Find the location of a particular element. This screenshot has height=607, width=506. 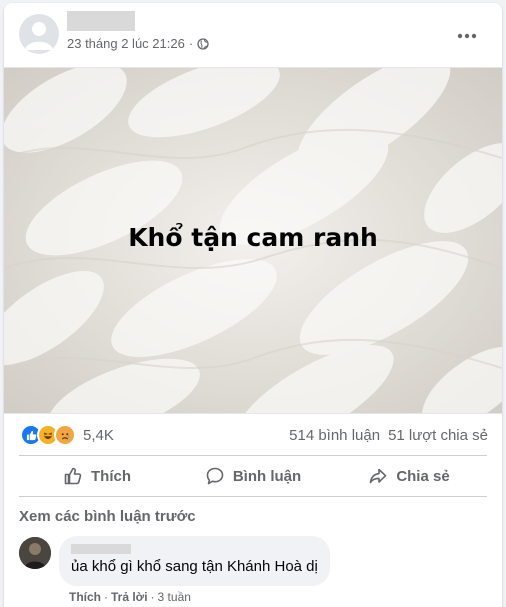

like-label: Thích is located at coordinates (111, 476).